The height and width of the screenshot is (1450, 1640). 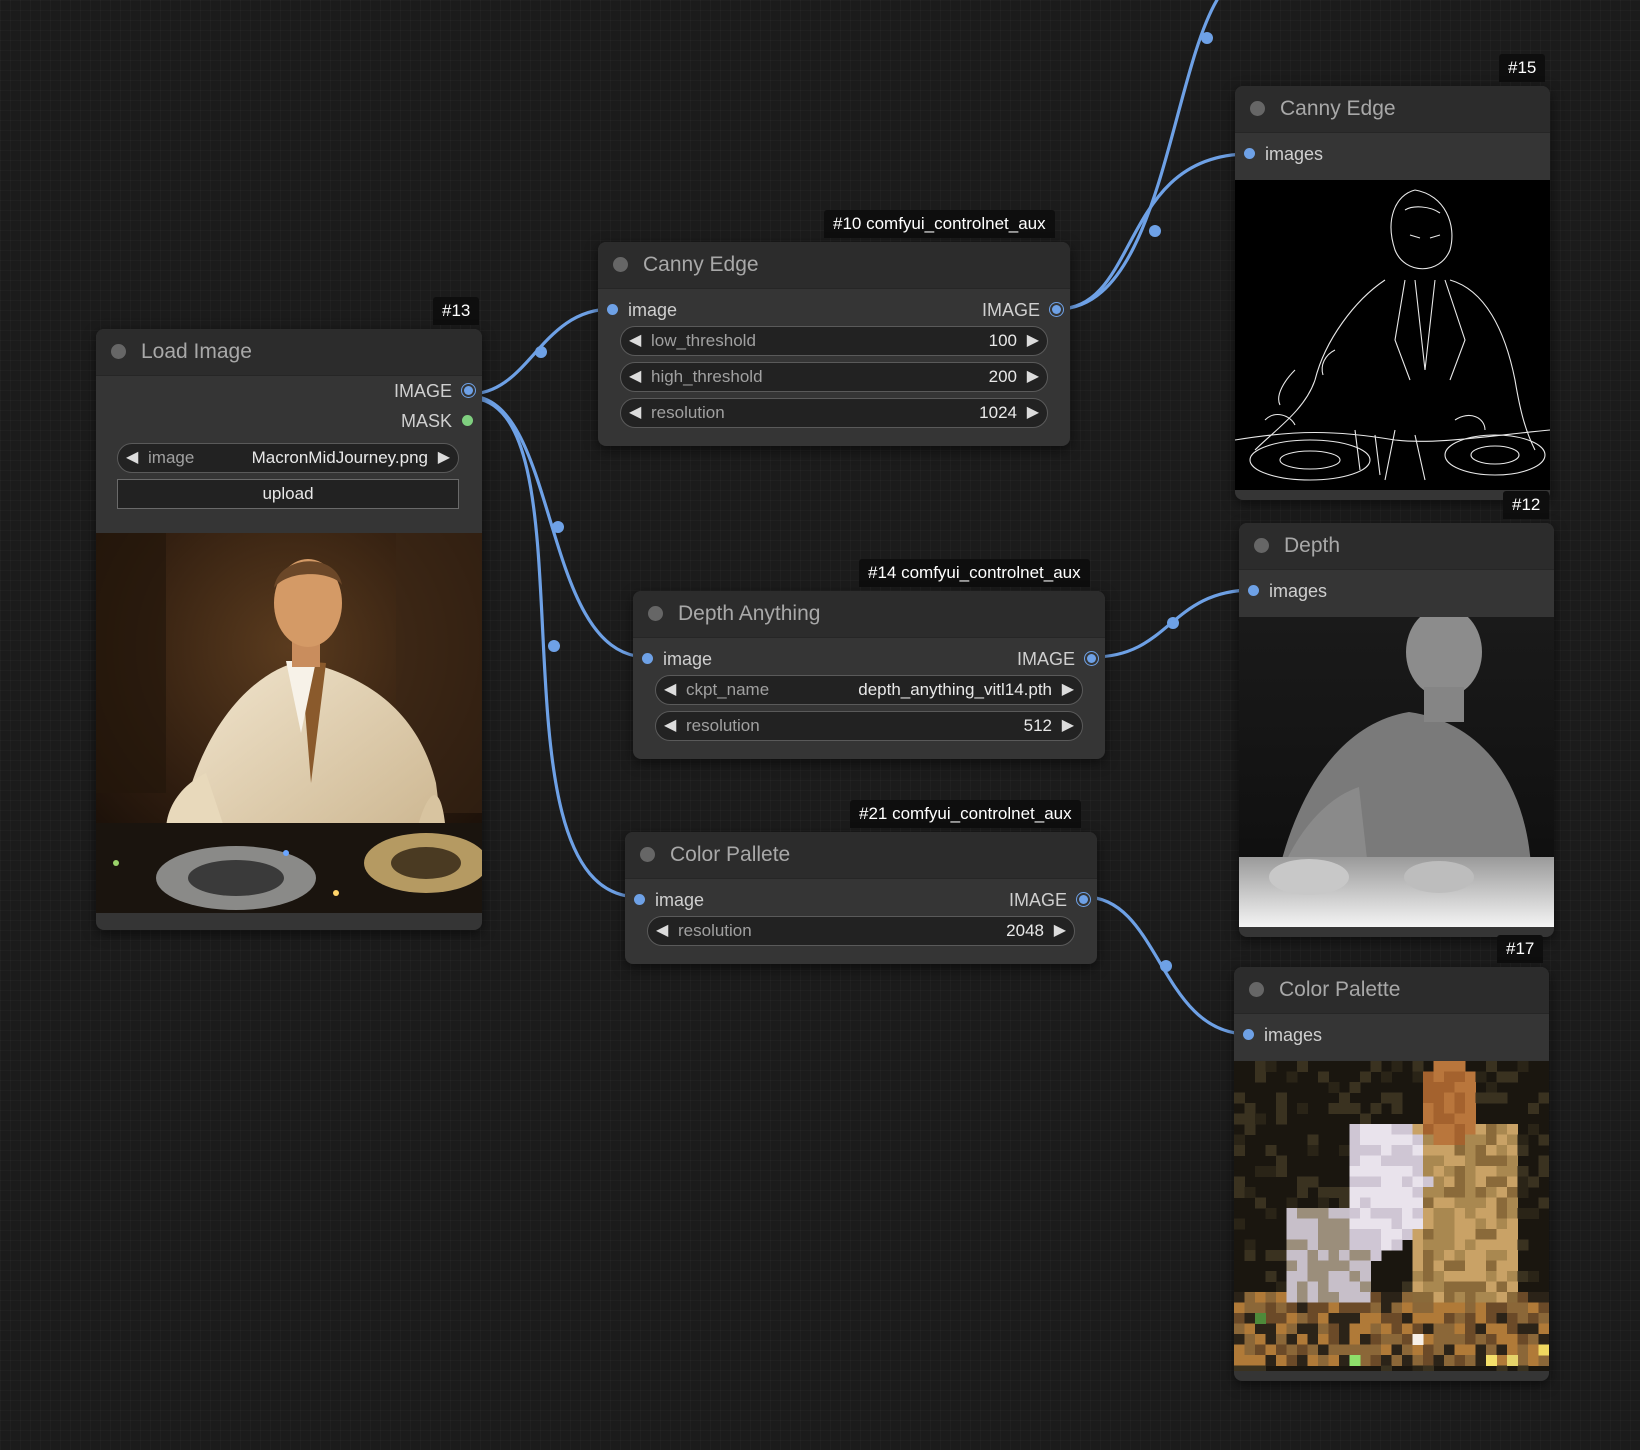 I want to click on widget-value: 512, so click(x=1037, y=725).